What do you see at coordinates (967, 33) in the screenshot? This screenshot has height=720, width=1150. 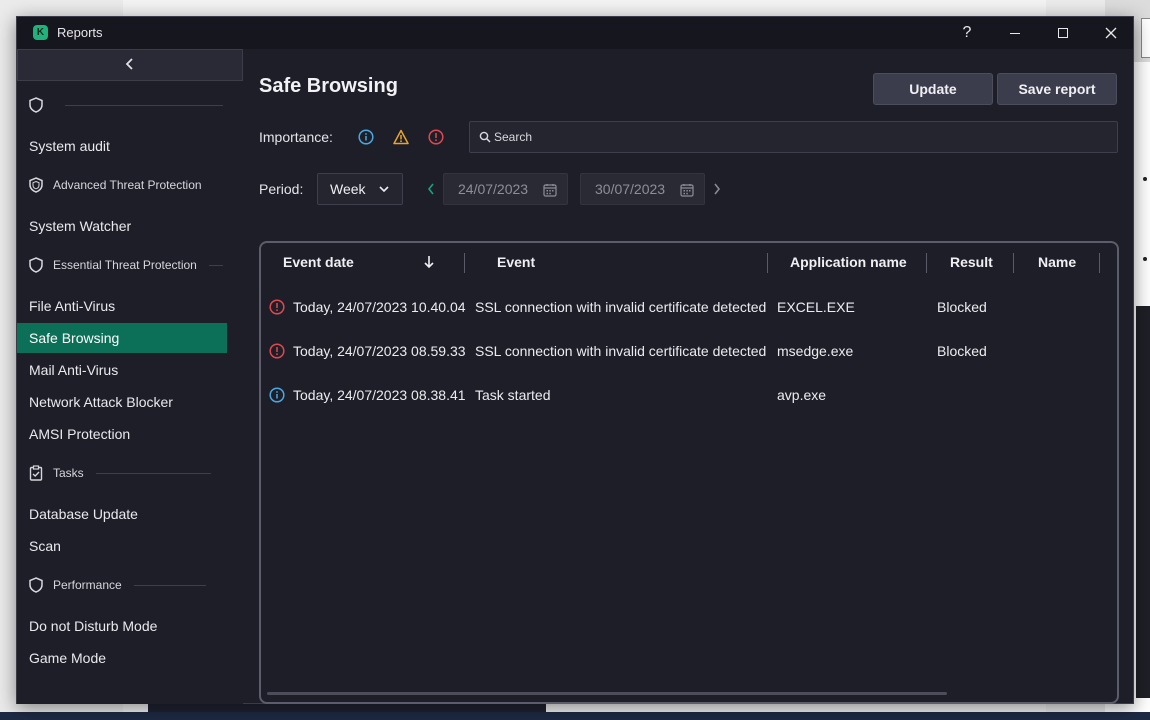 I see `help-button: ?` at bounding box center [967, 33].